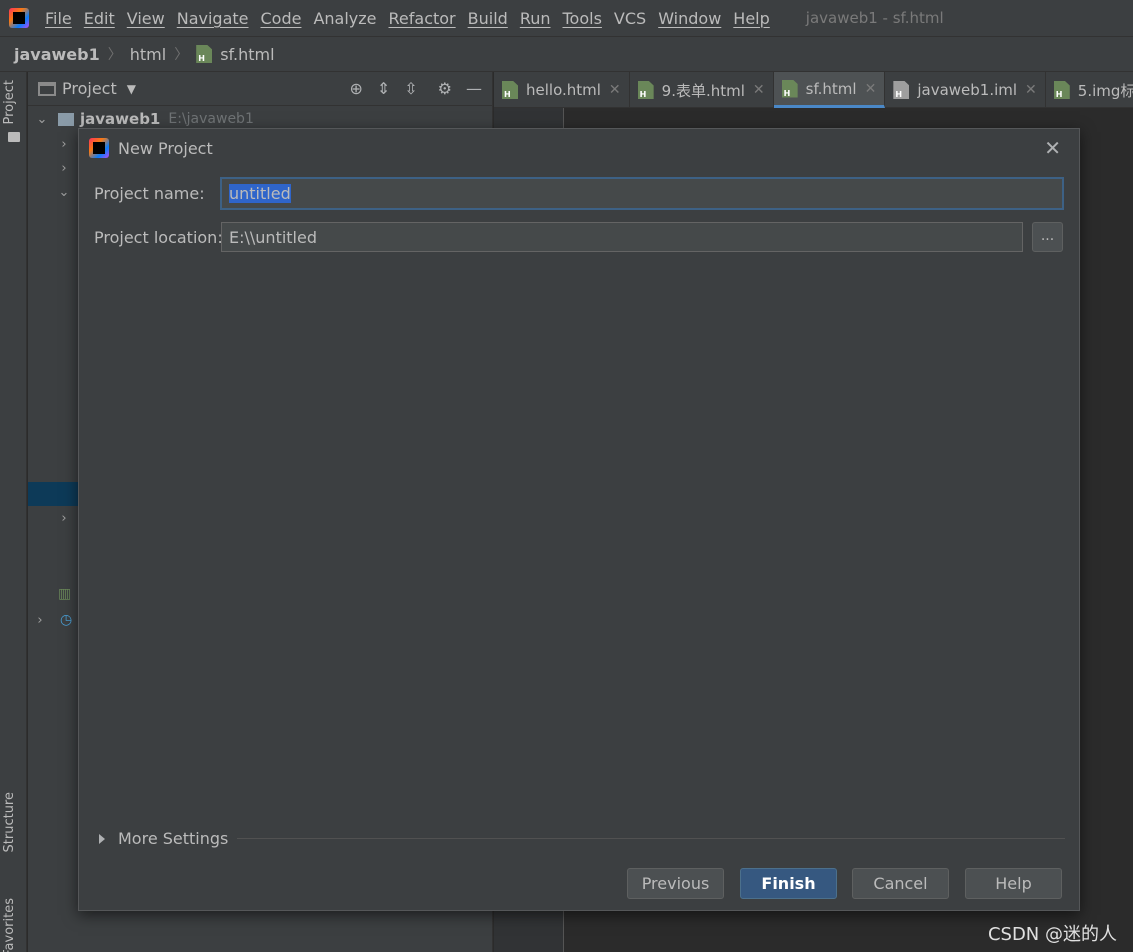 This screenshot has width=1133, height=952. Describe the element at coordinates (344, 18) in the screenshot. I see `menu-analyze: Analyze` at that location.